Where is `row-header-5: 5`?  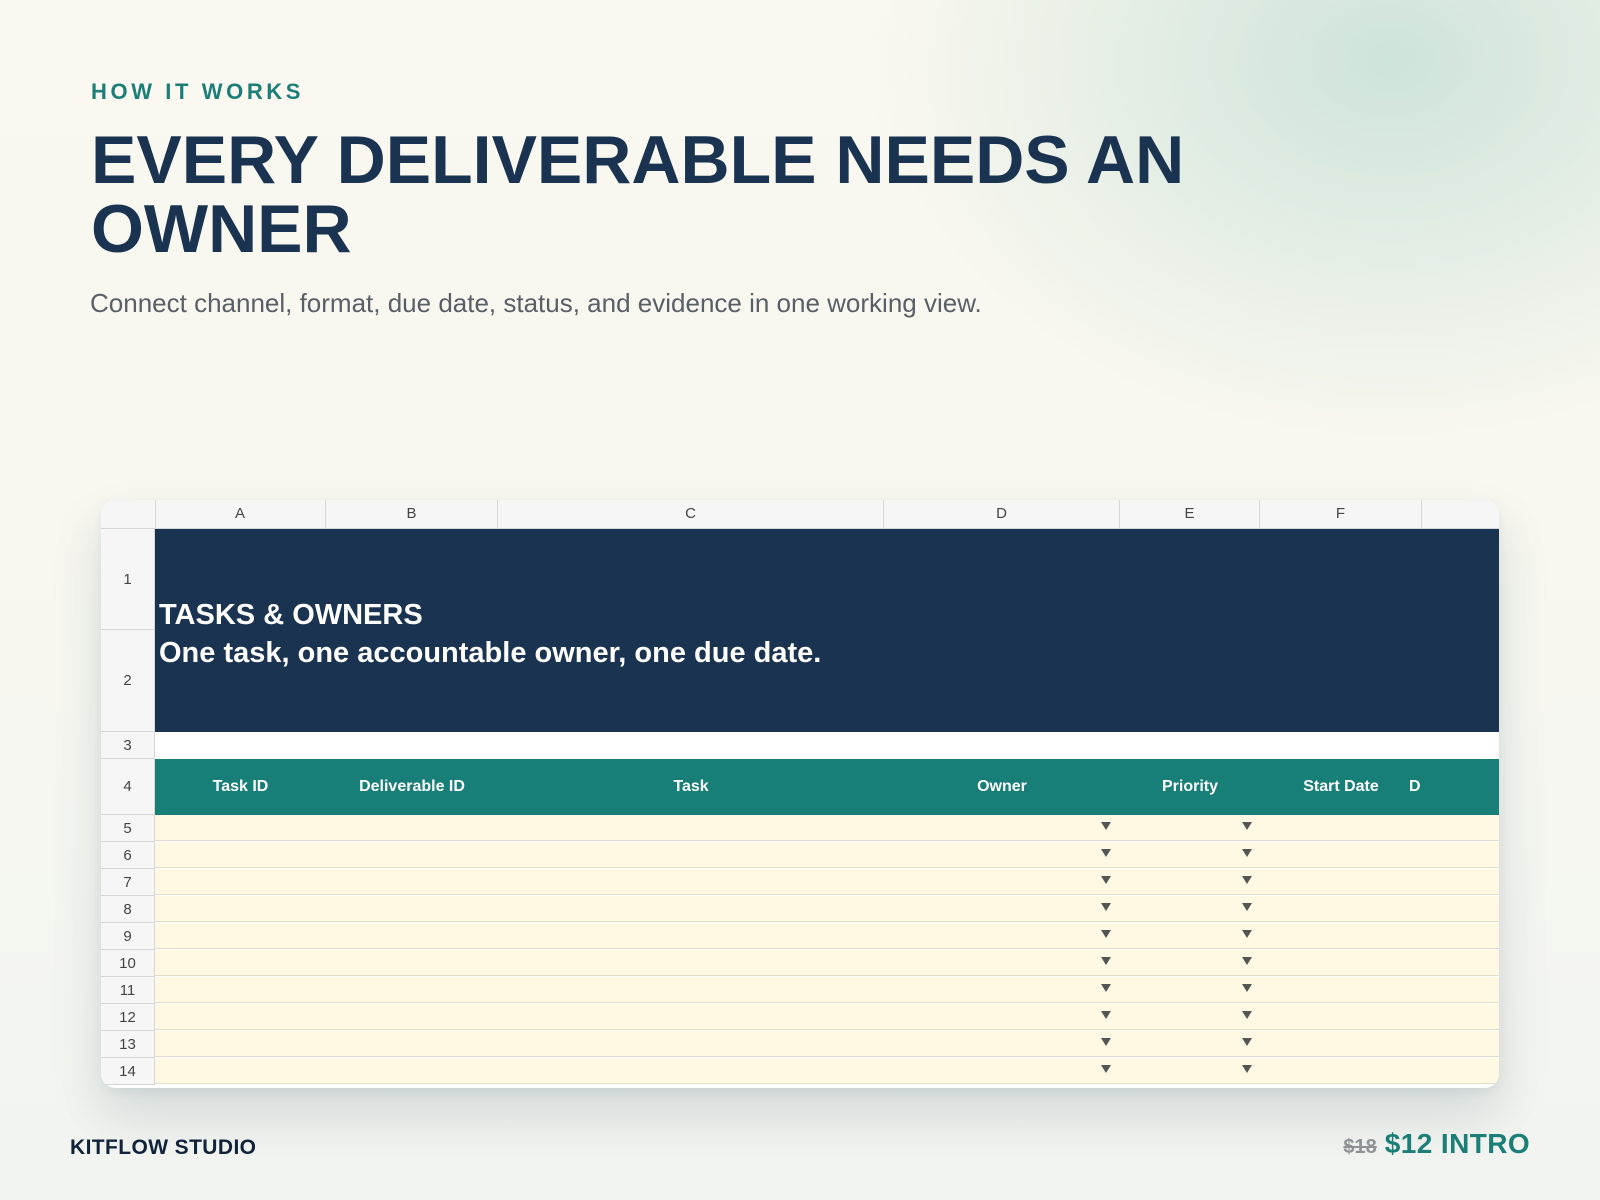 row-header-5: 5 is located at coordinates (128, 828).